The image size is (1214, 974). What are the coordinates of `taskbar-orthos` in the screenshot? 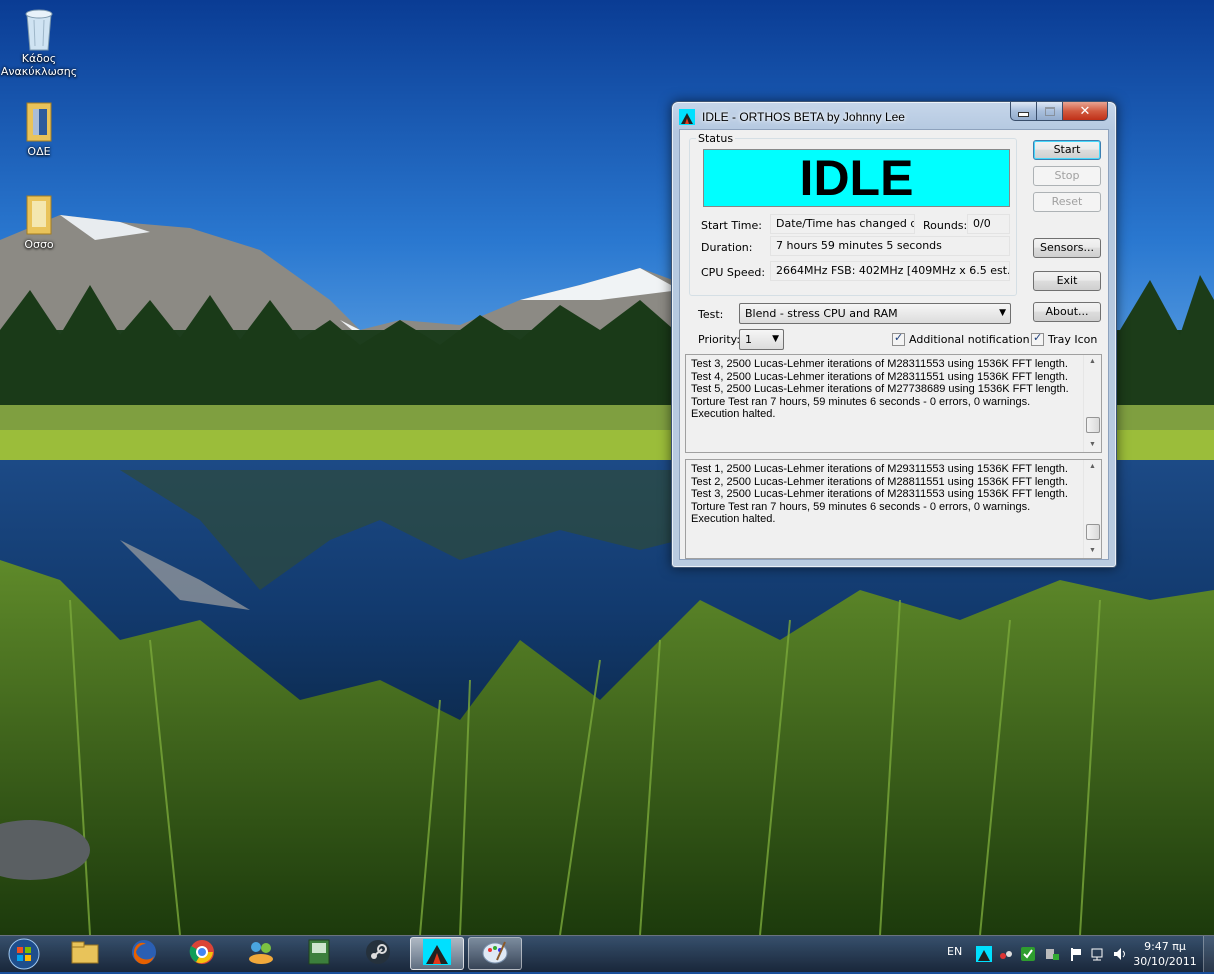 It's located at (437, 953).